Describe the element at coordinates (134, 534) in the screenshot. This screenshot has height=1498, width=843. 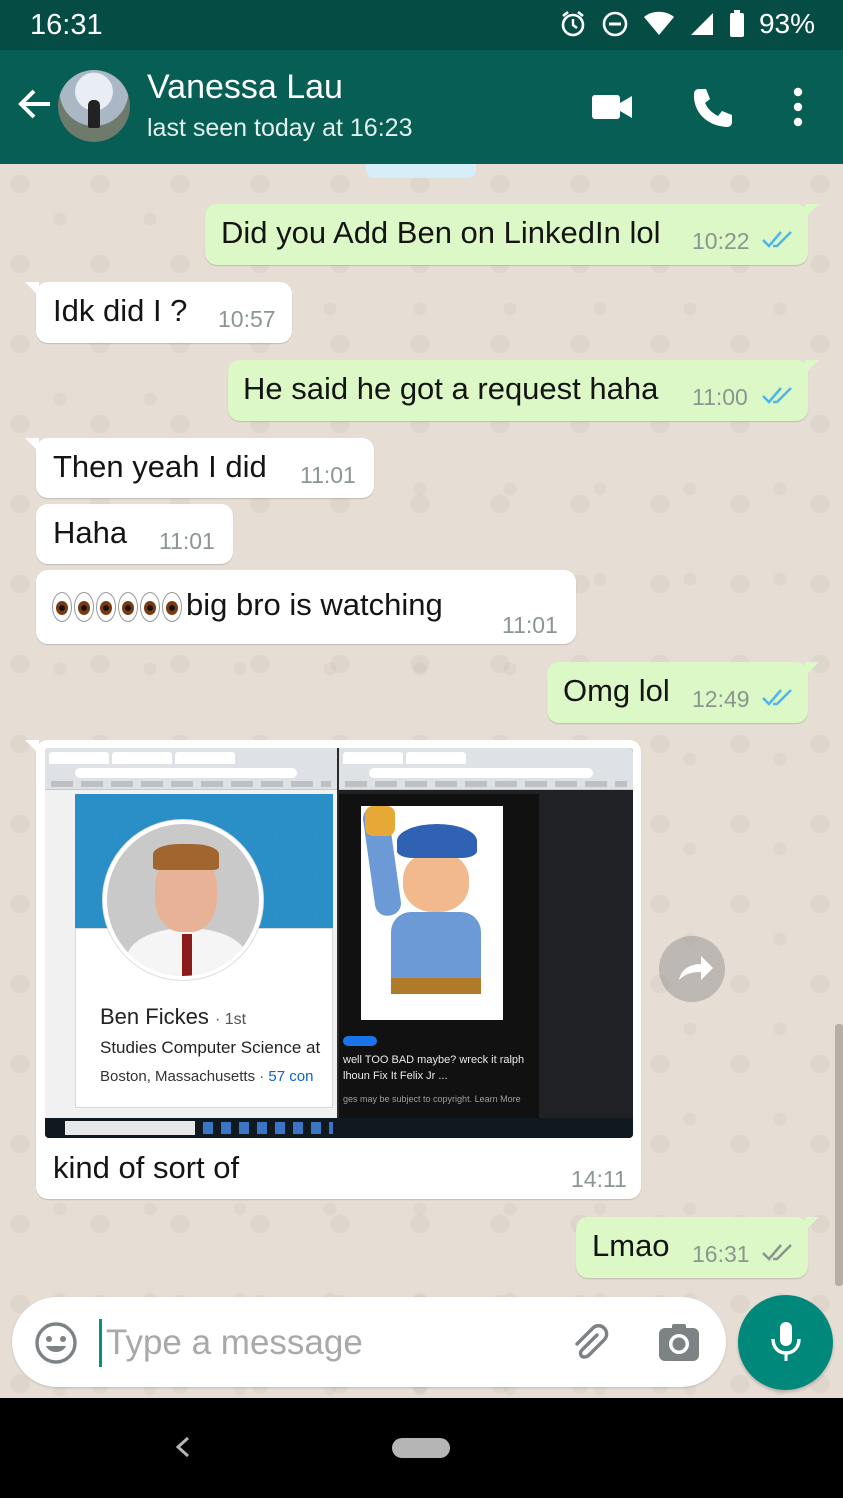
I see `message-incoming: Haha 11:01` at that location.